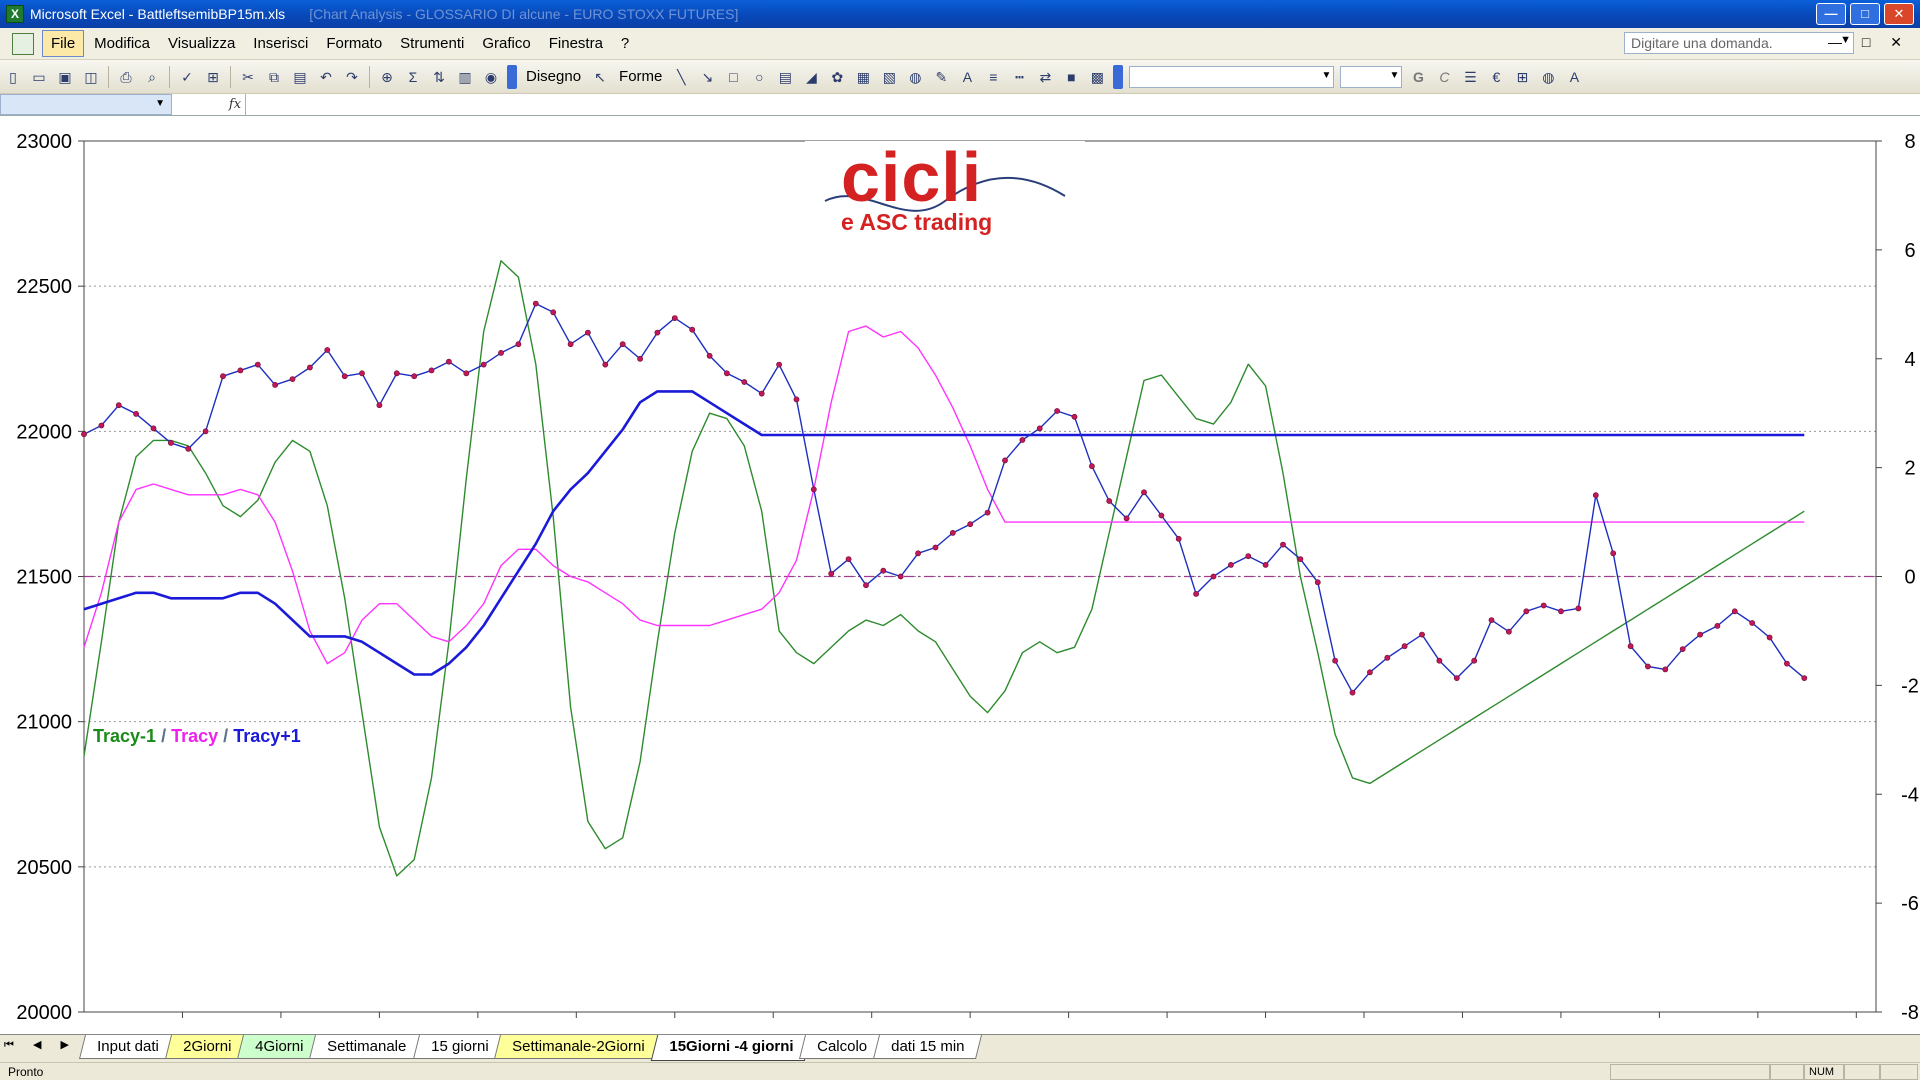 Image resolution: width=1920 pixels, height=1080 pixels. I want to click on line-icon: ╲, so click(681, 77).